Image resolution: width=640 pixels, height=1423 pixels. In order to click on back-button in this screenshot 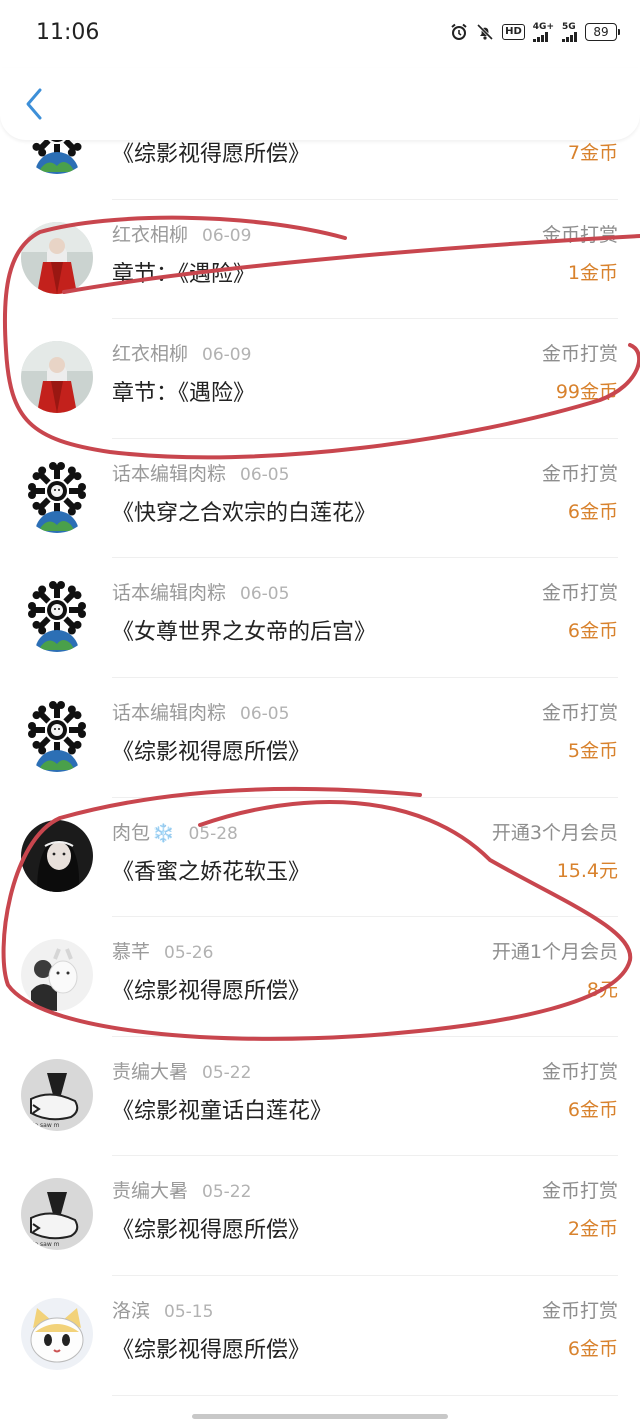, I will do `click(35, 104)`.